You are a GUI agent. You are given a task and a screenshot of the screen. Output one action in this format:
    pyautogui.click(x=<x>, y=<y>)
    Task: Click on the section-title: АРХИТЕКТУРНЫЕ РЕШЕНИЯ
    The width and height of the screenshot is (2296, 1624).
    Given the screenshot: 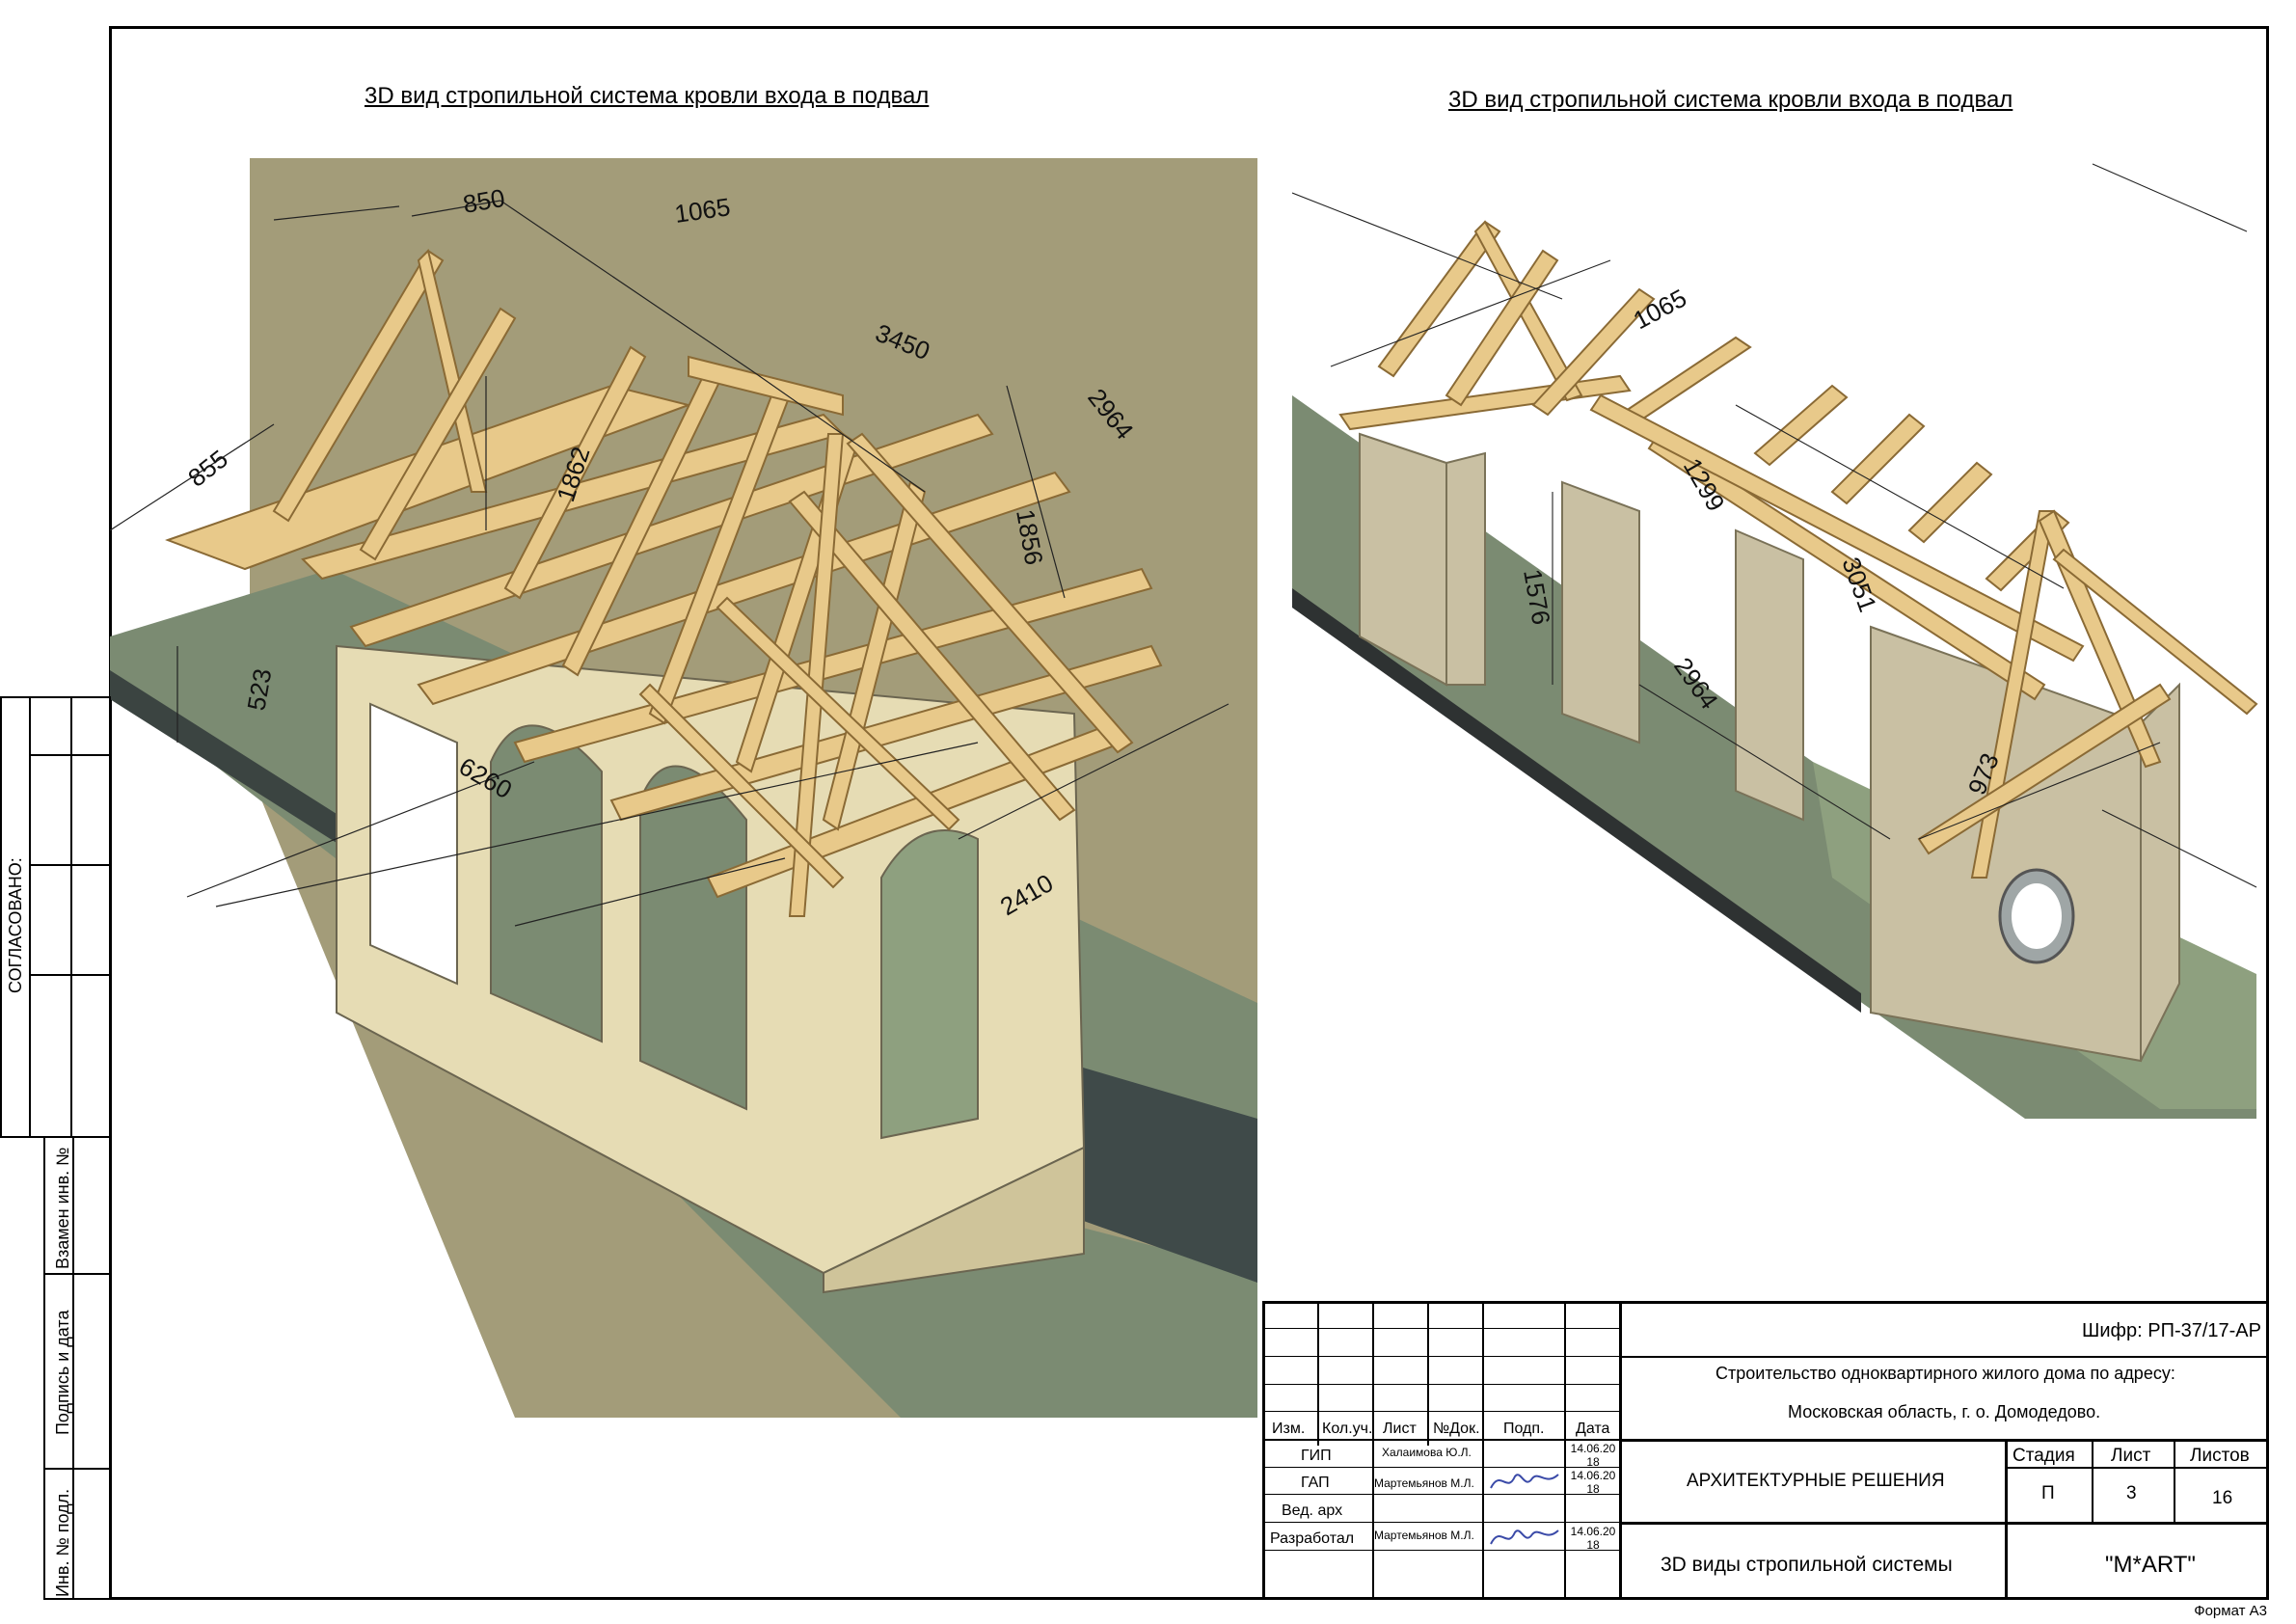 What is the action you would take?
    pyautogui.click(x=1816, y=1481)
    